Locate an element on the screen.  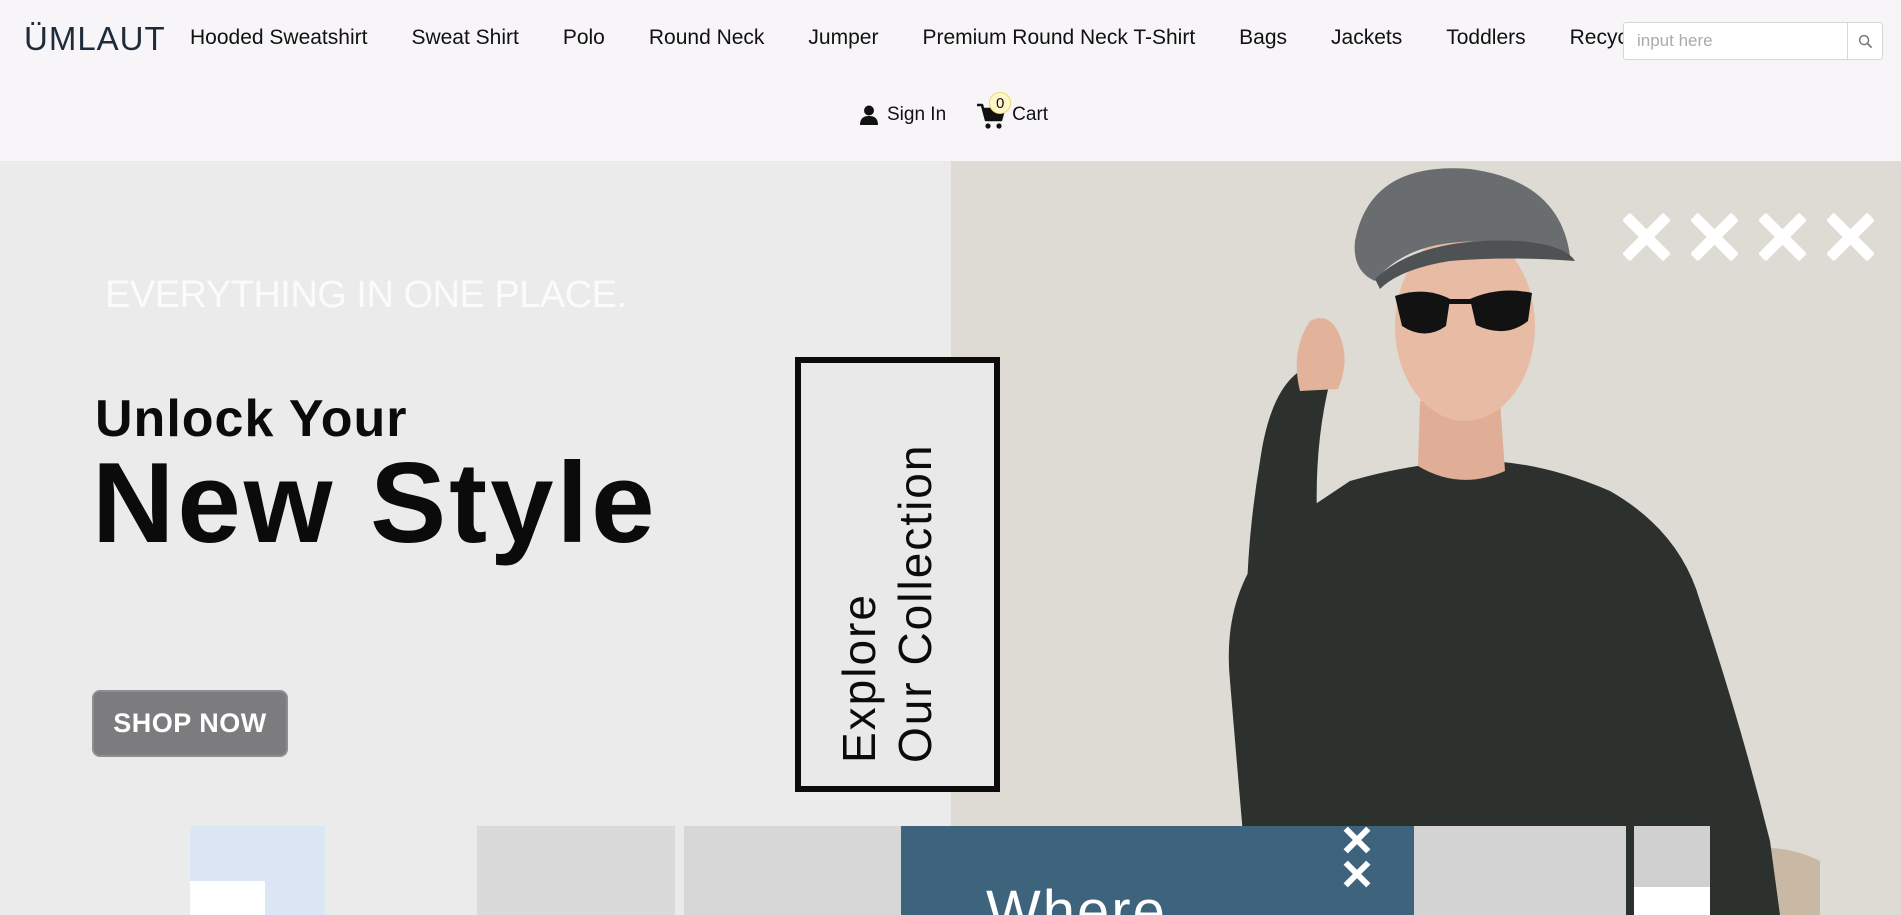
cart-count-badge: 0 is located at coordinates (1000, 103).